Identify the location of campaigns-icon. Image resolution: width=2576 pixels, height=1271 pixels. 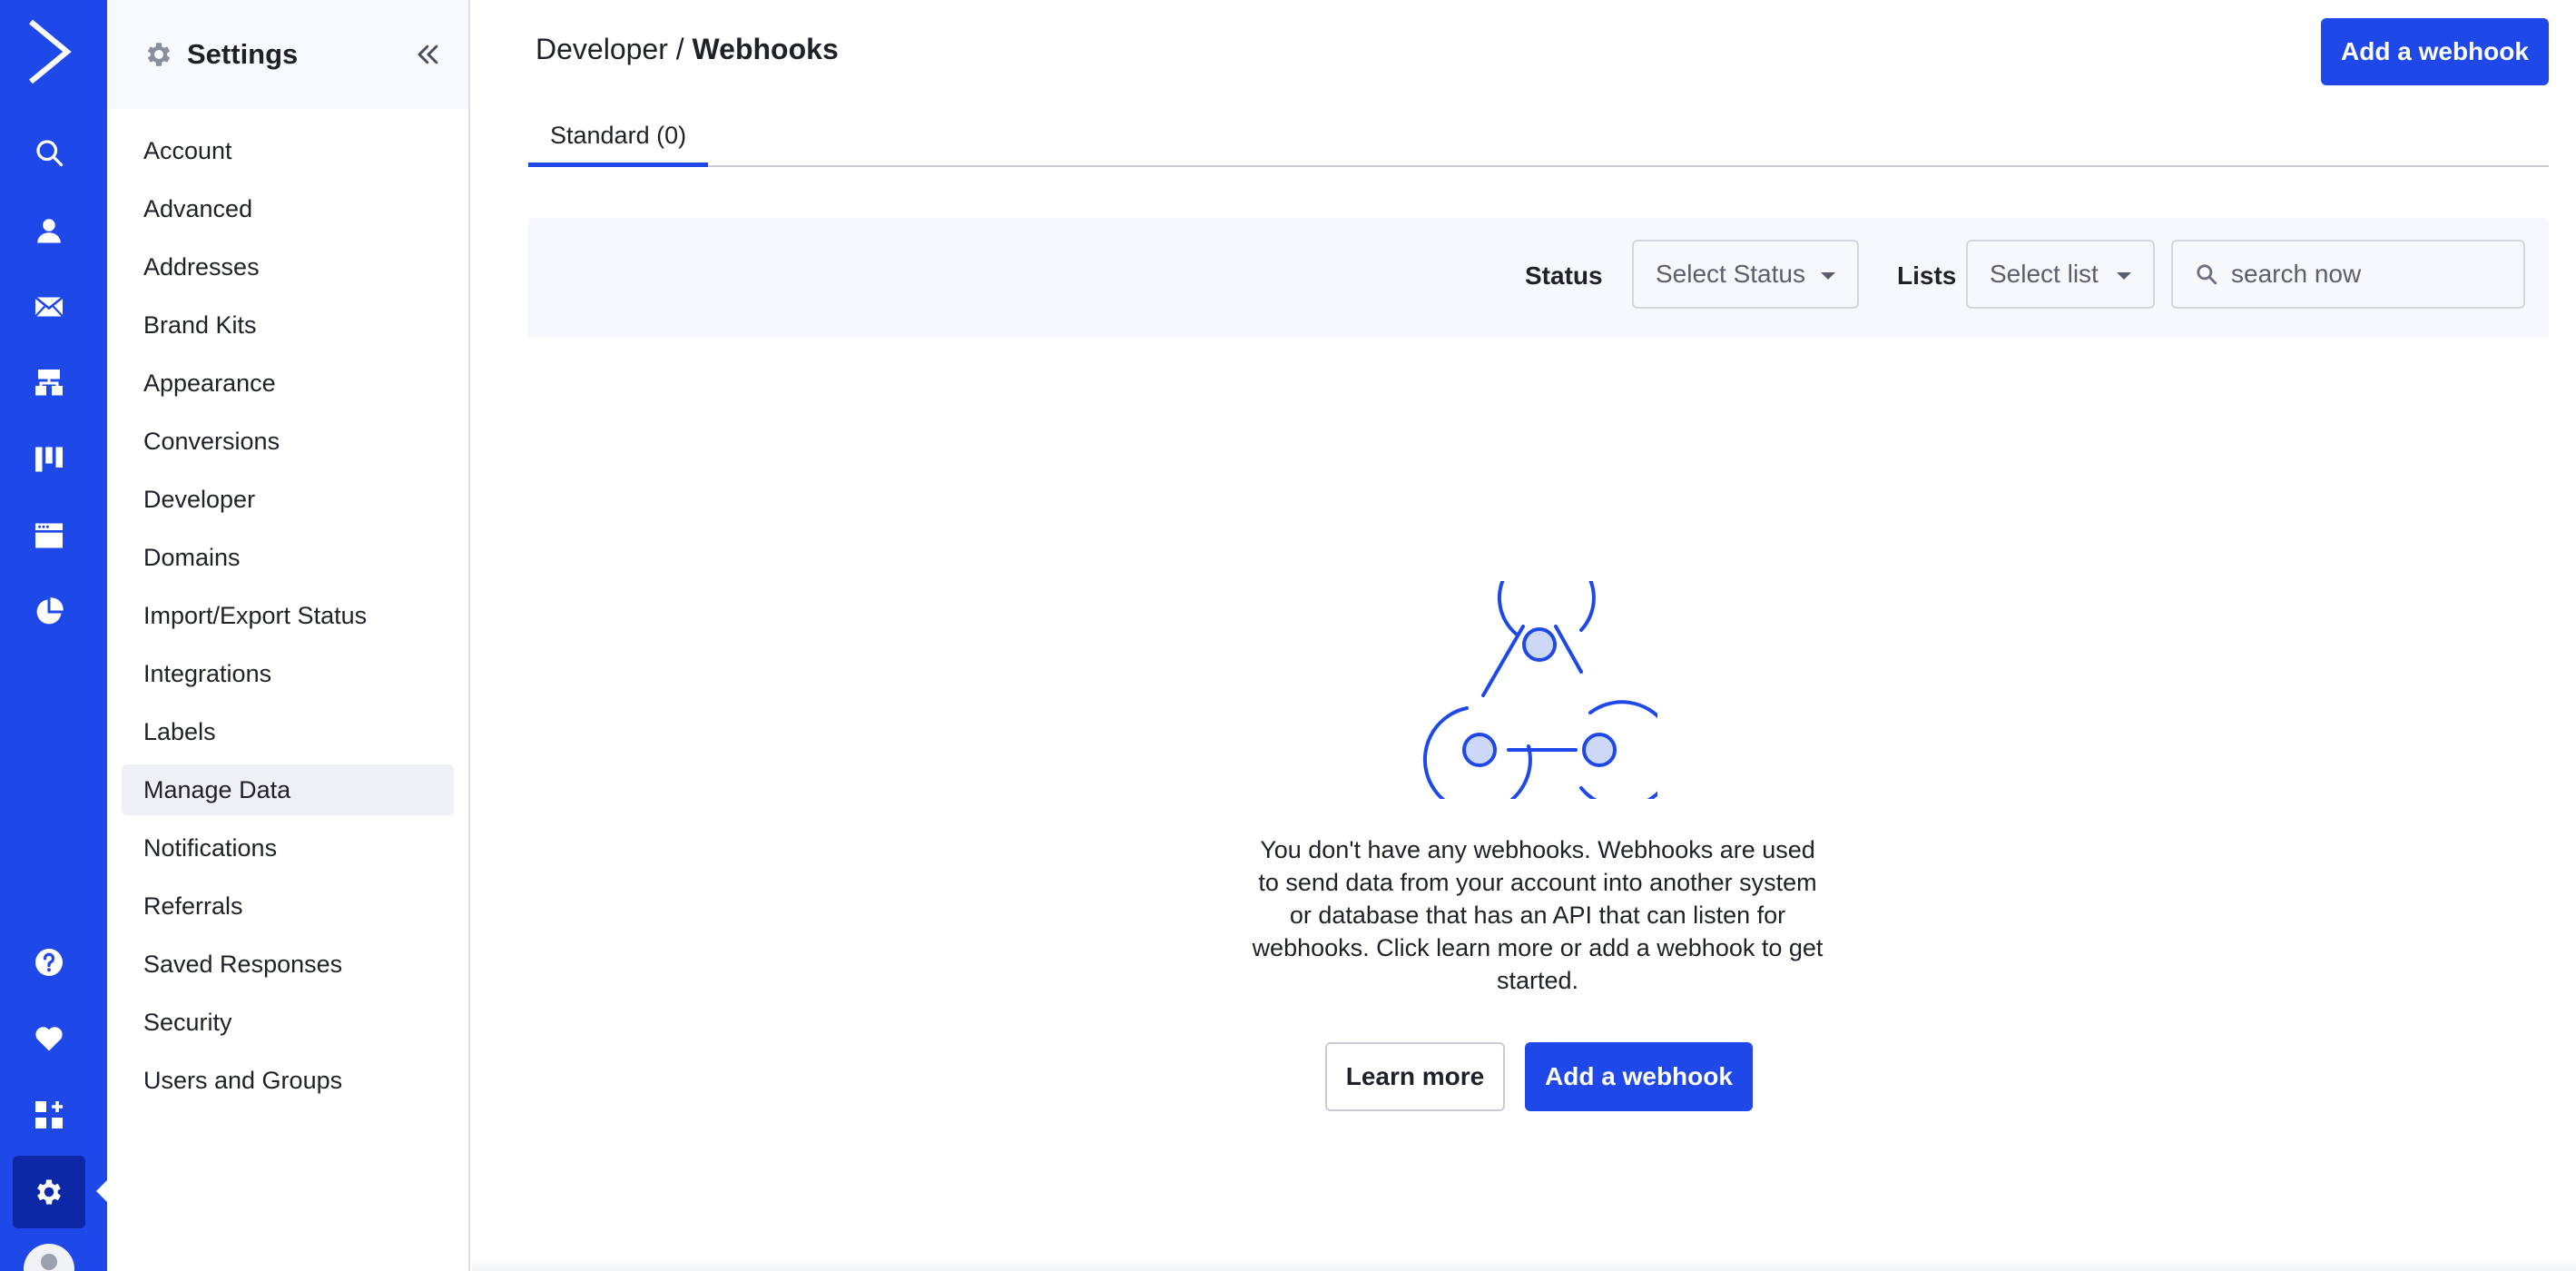
(49, 306).